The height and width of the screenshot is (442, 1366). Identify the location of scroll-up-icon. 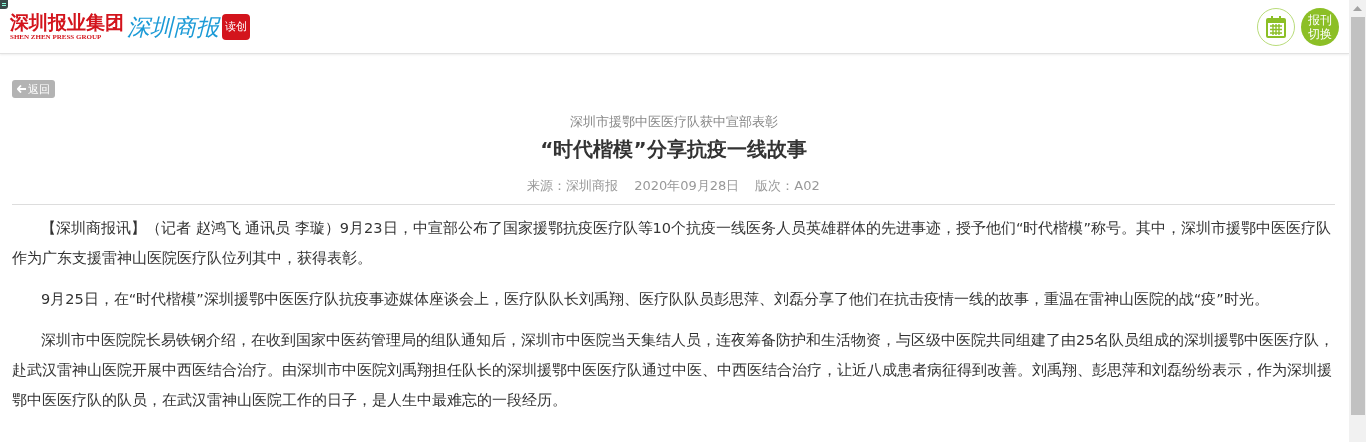
(1357, 8).